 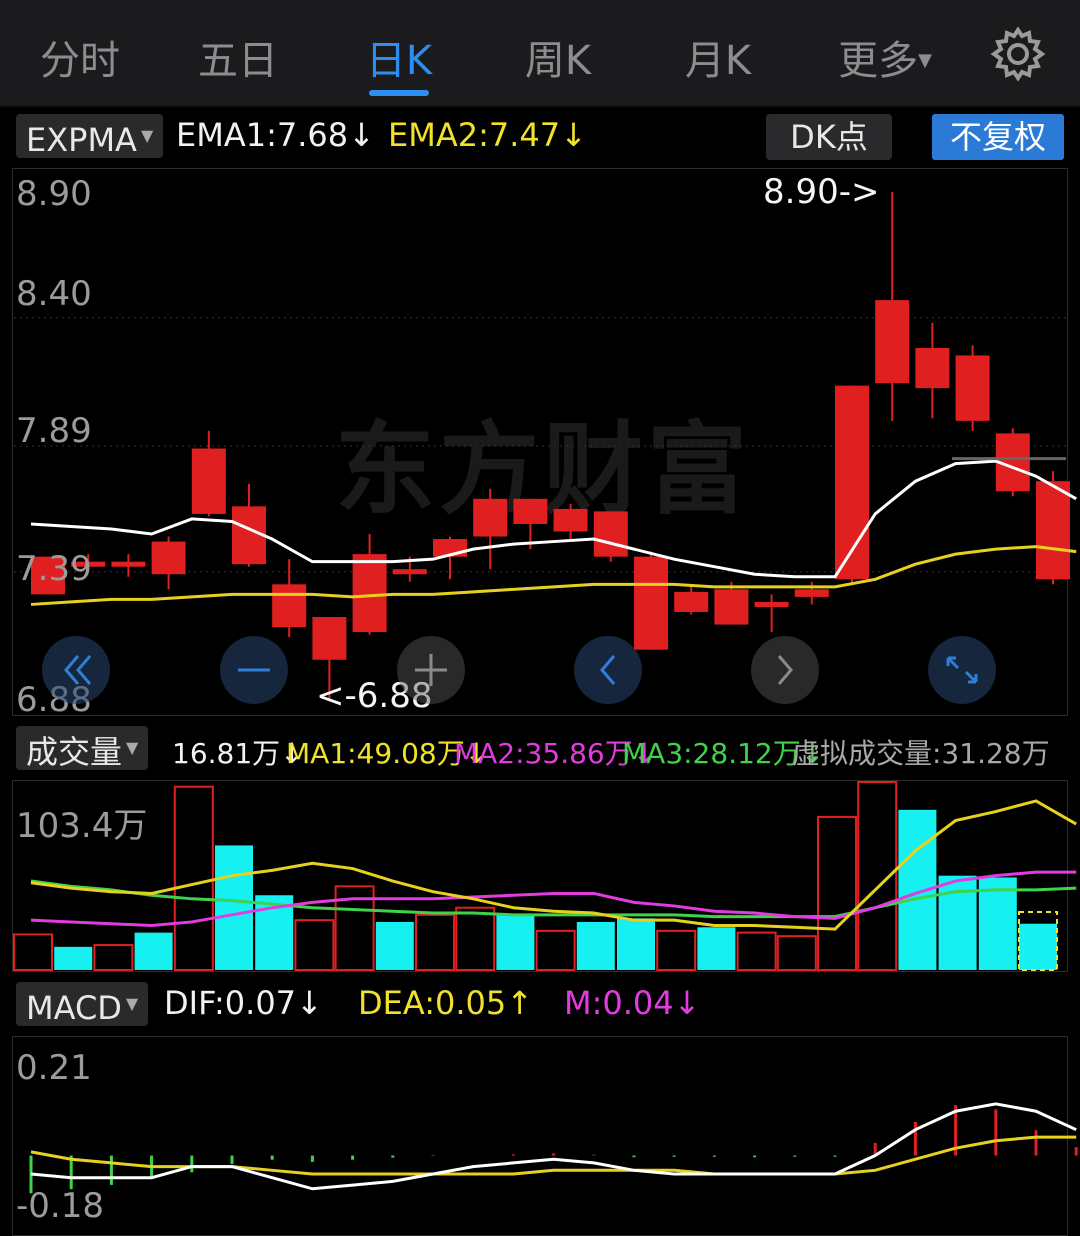 I want to click on dif-line, so click(x=553, y=1146).